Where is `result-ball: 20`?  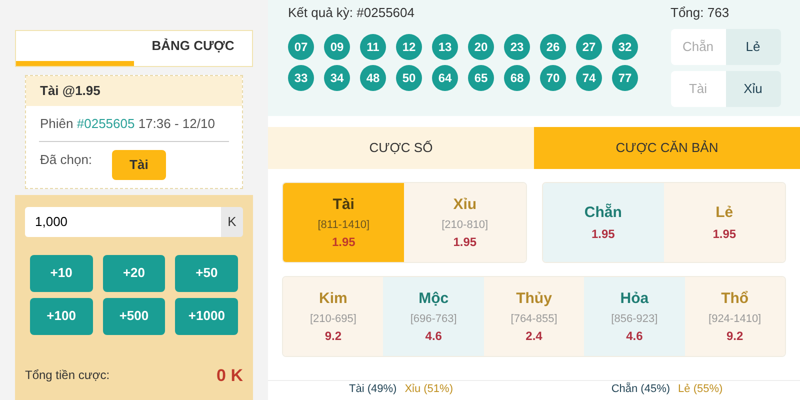
result-ball: 20 is located at coordinates (481, 47).